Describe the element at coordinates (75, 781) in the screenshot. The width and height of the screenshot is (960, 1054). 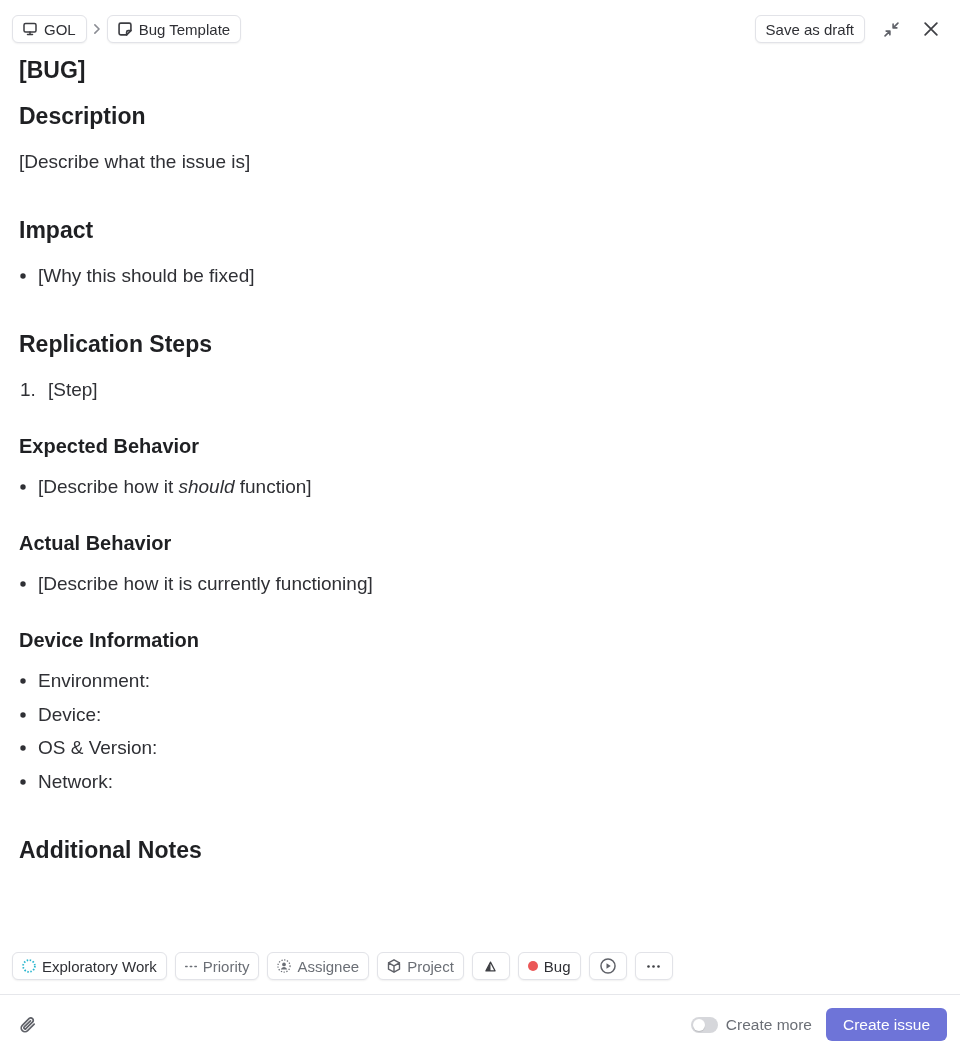
I see `list-item-text: Network:` at that location.